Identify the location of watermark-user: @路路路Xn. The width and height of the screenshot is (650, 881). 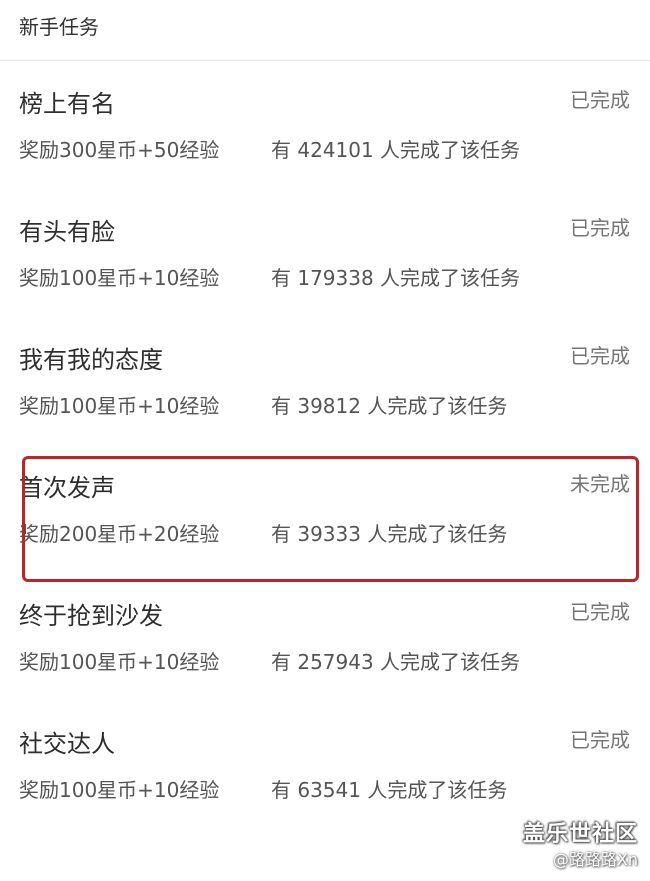
(595, 859).